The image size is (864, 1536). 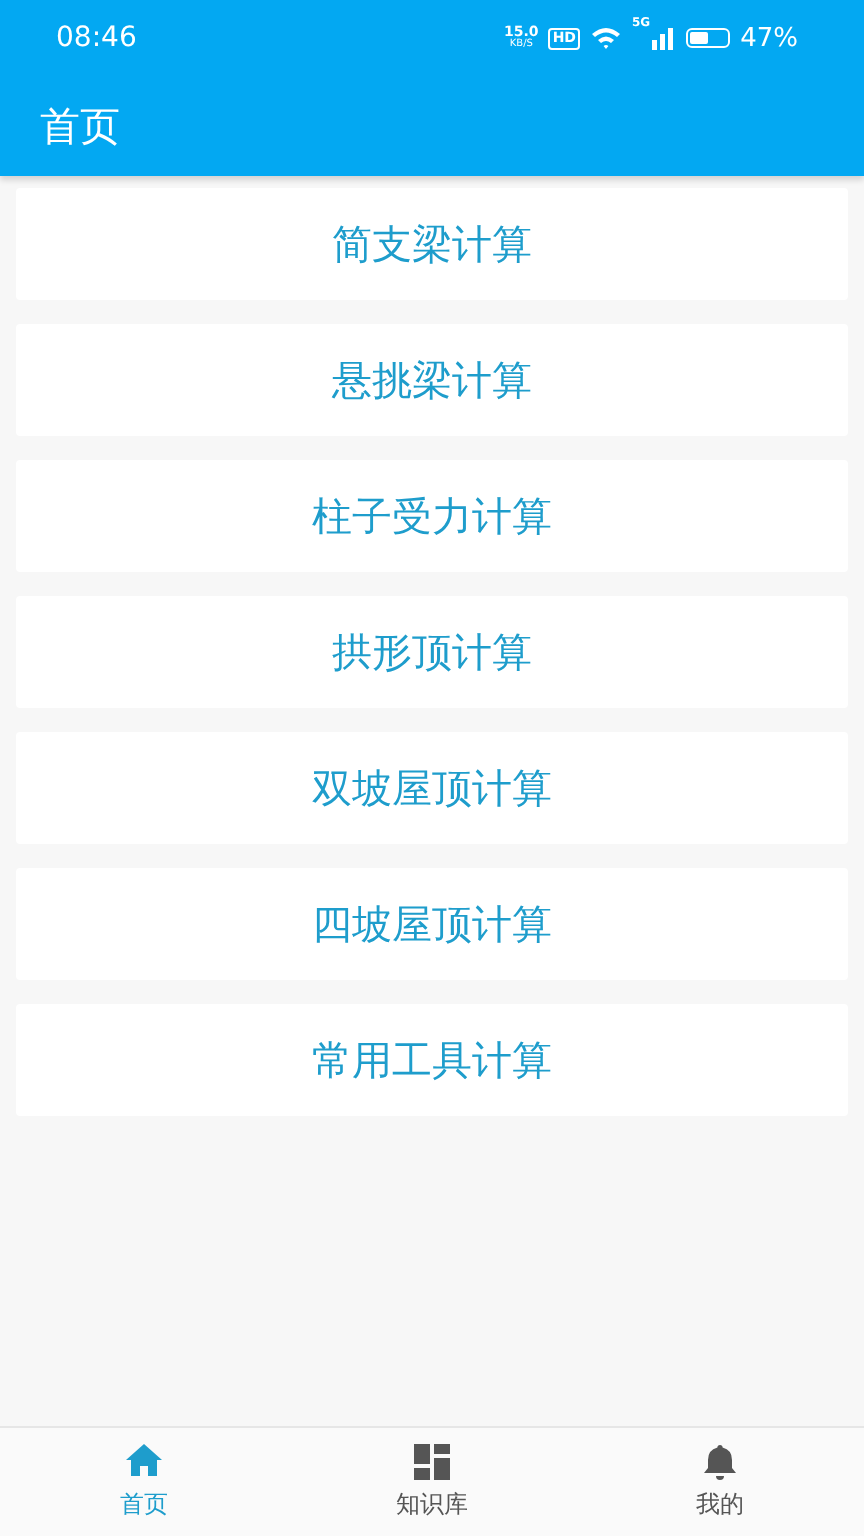 I want to click on nav-tab: 首页, so click(x=144, y=1482).